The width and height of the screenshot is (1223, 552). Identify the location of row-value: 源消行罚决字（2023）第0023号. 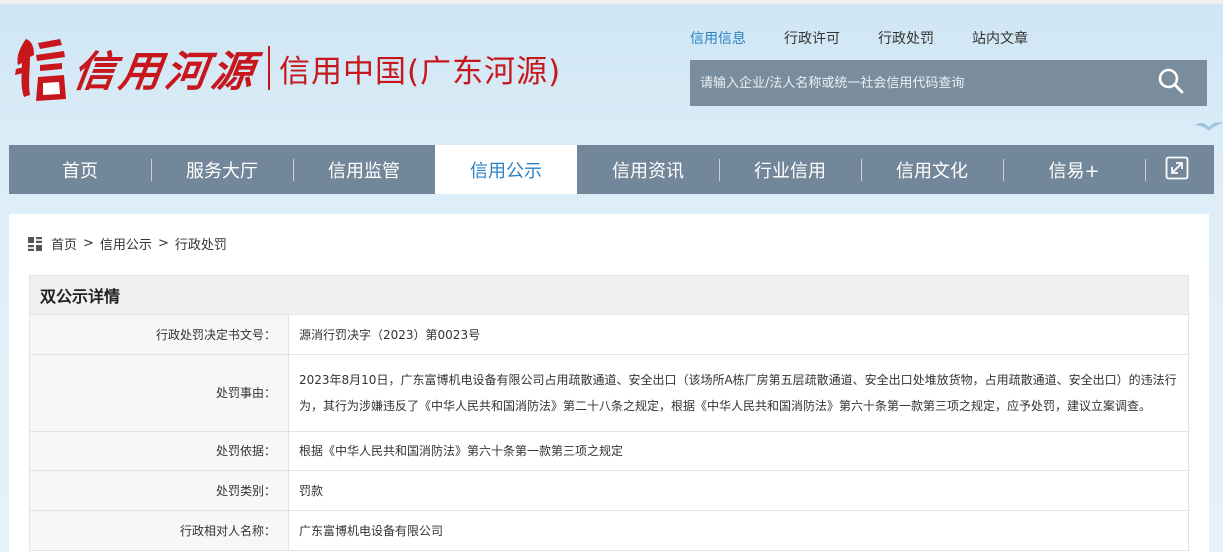
(738, 334).